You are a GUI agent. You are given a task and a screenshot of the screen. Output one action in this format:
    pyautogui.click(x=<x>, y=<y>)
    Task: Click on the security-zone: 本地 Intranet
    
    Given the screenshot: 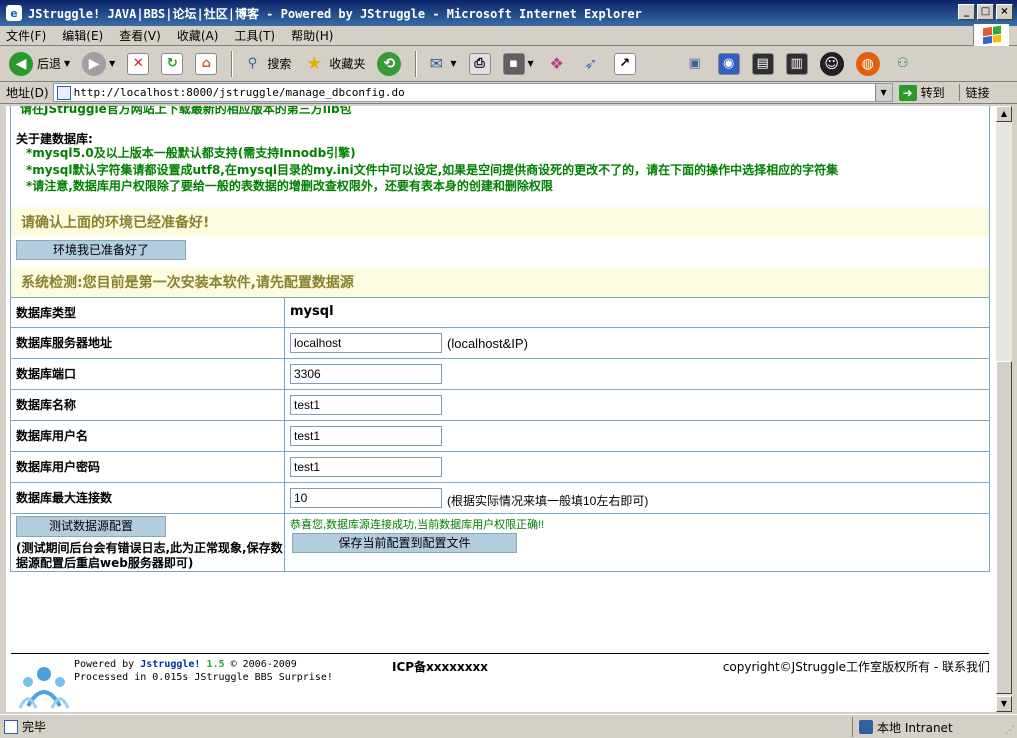 What is the action you would take?
    pyautogui.click(x=902, y=727)
    